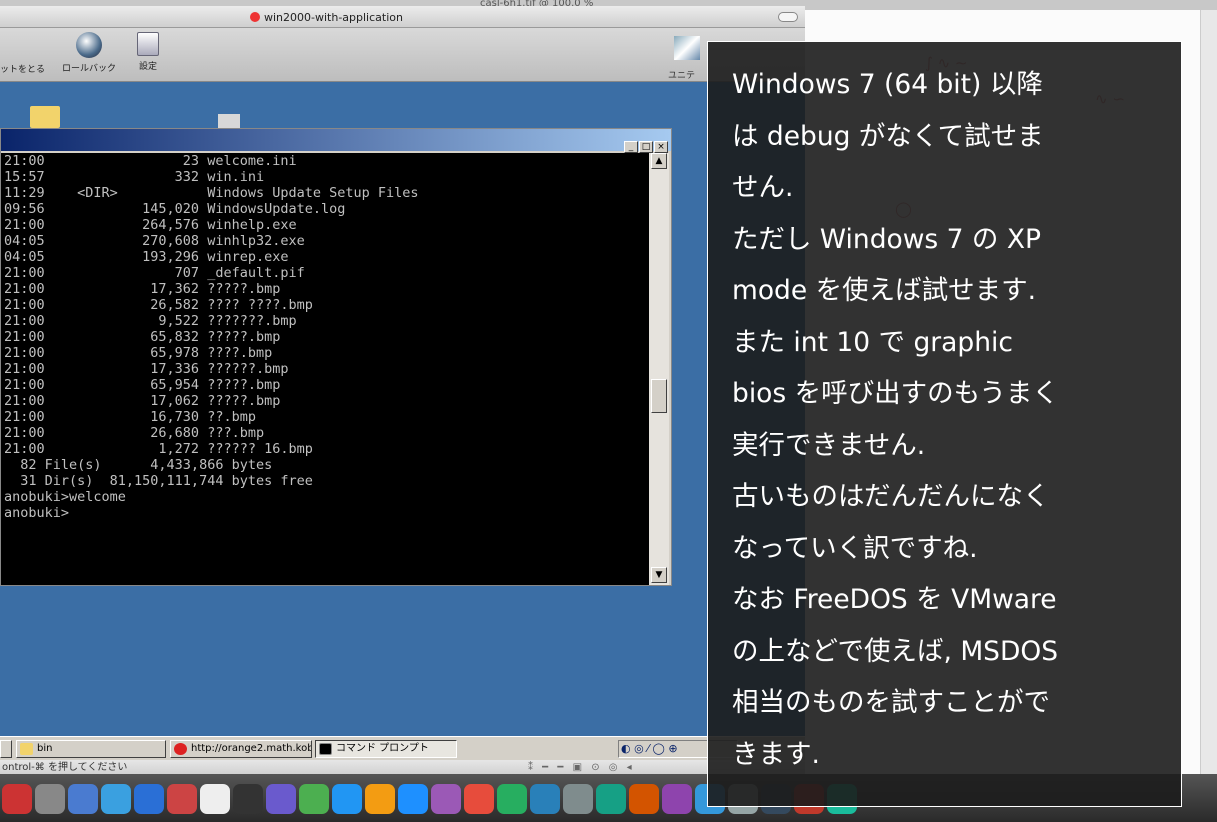 The height and width of the screenshot is (822, 1217). I want to click on caption-line: なお FreeDOS を VMware, so click(894, 599).